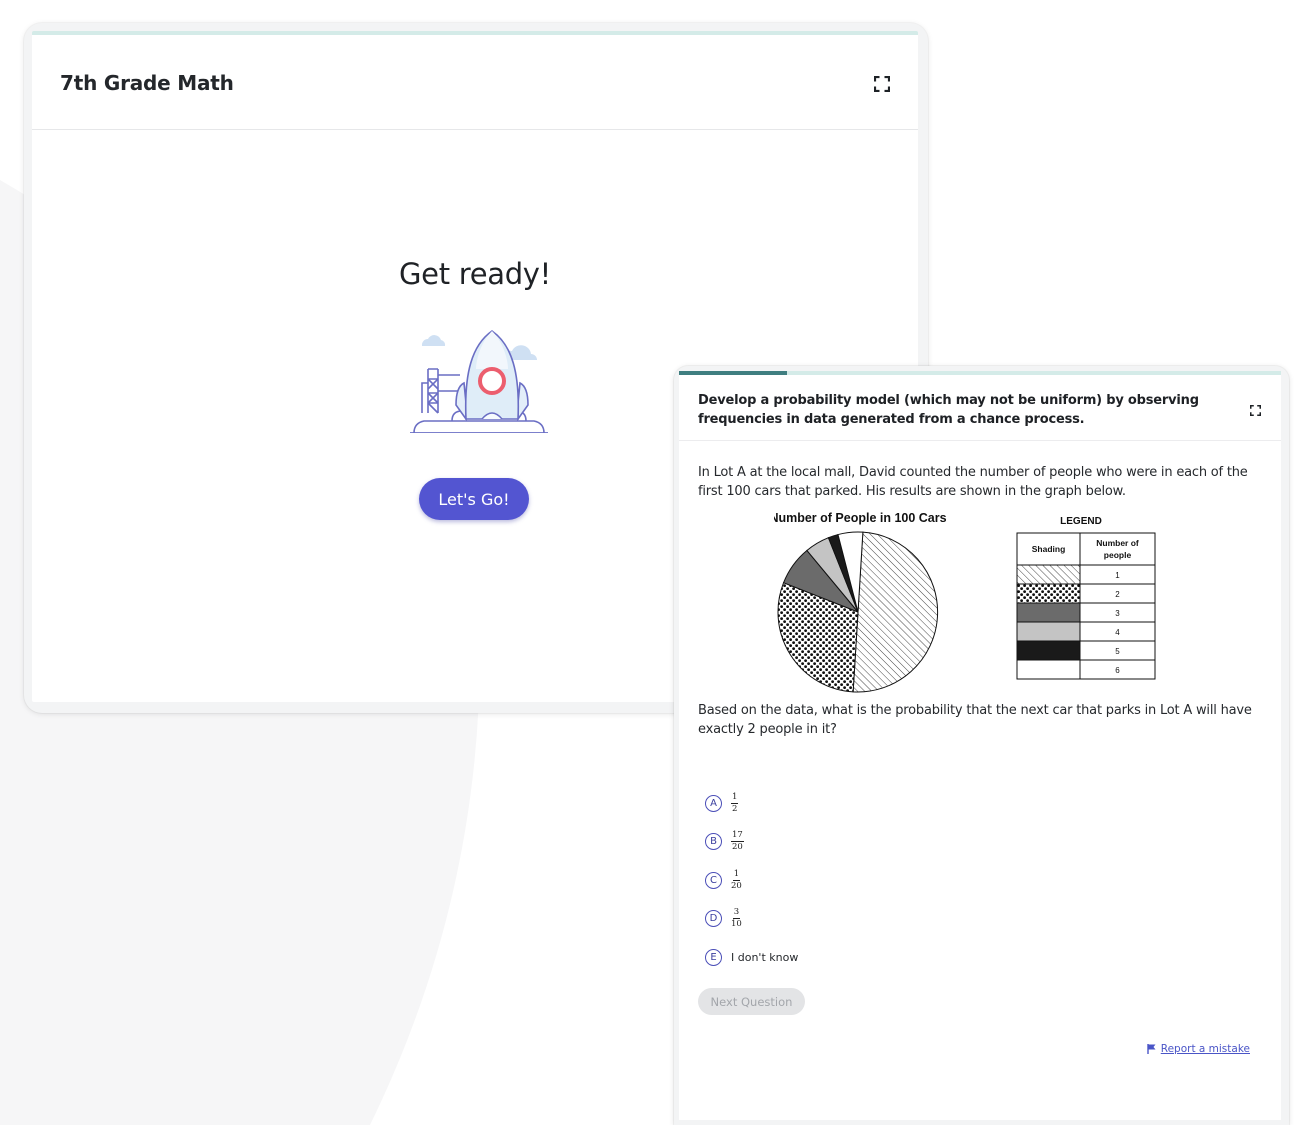  I want to click on choice-letter-badge: D, so click(713, 918).